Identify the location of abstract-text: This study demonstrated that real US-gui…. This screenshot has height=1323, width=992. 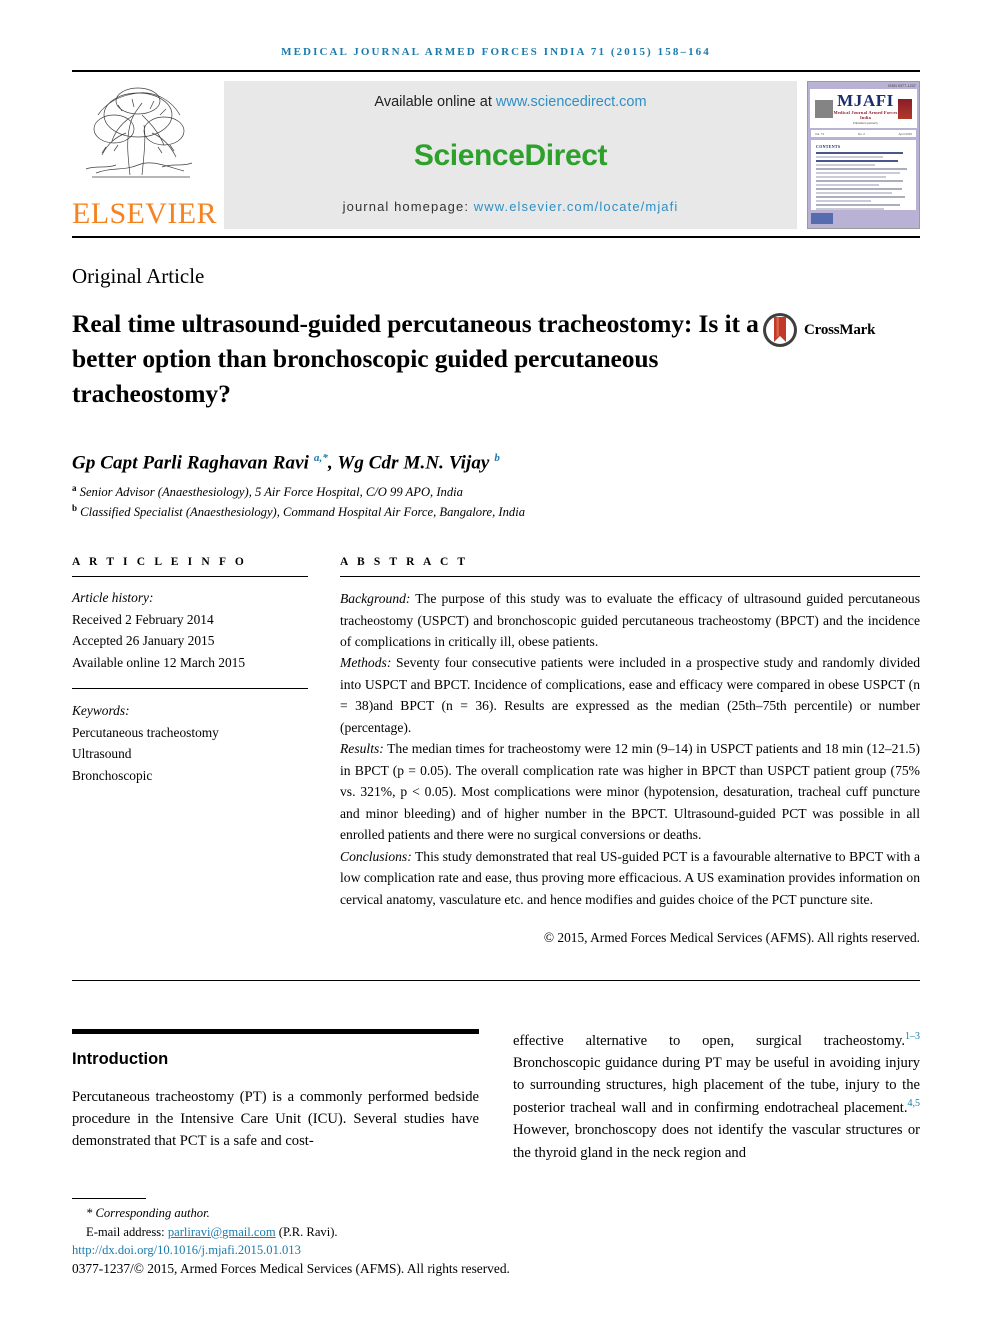
(630, 877).